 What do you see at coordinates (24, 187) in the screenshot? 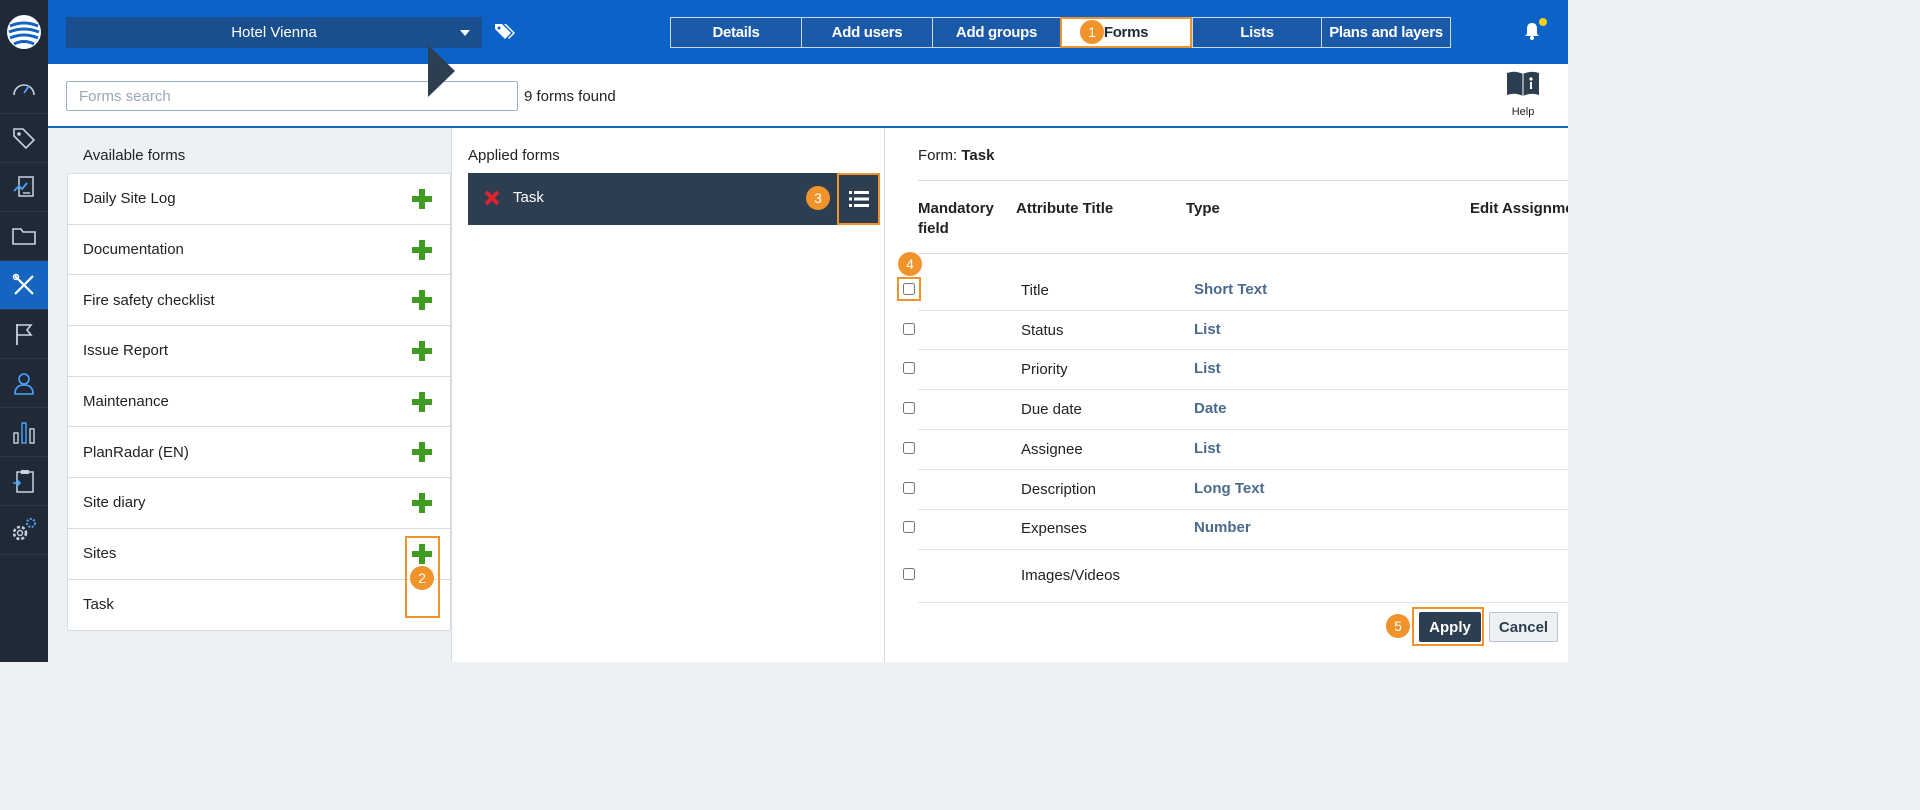
I see `reports-icon` at bounding box center [24, 187].